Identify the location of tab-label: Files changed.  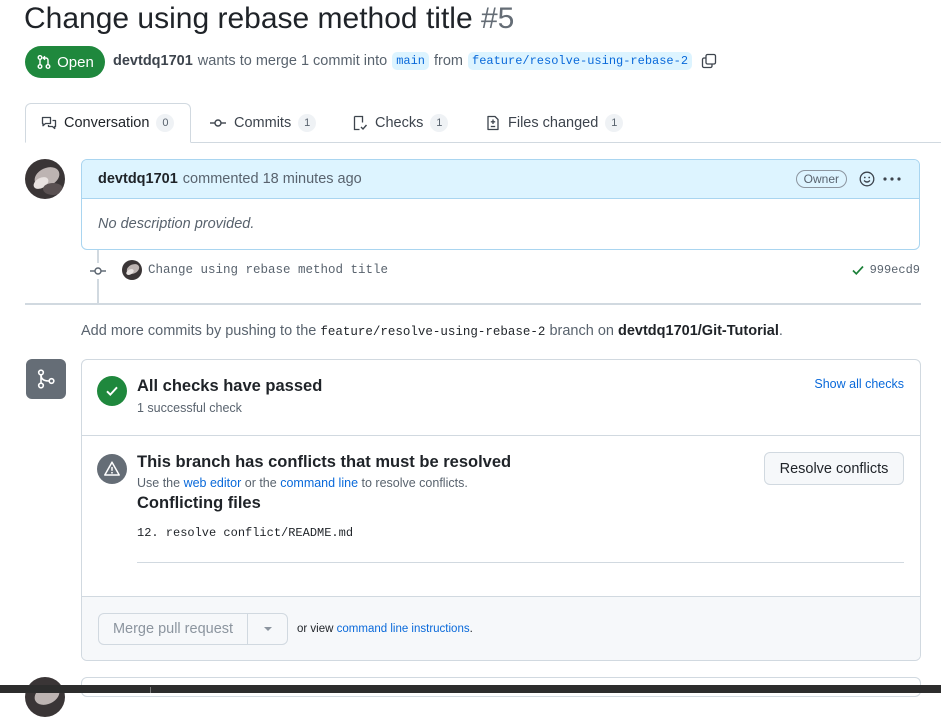
(553, 123).